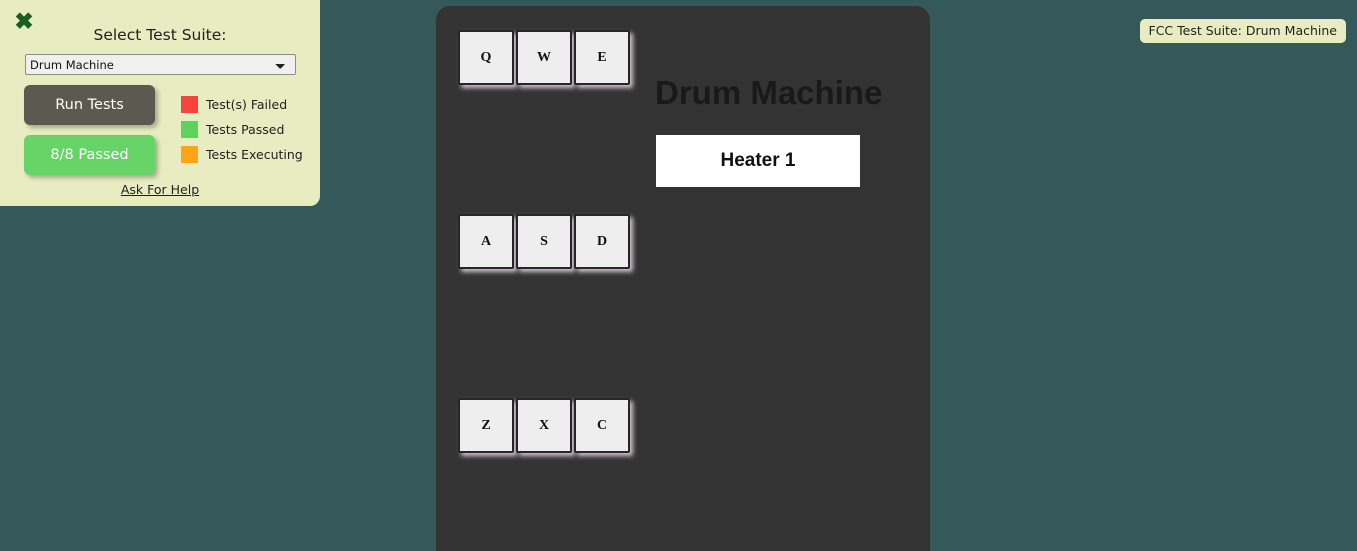 Image resolution: width=1357 pixels, height=551 pixels. What do you see at coordinates (602, 241) in the screenshot?
I see `drum-pad-d: D` at bounding box center [602, 241].